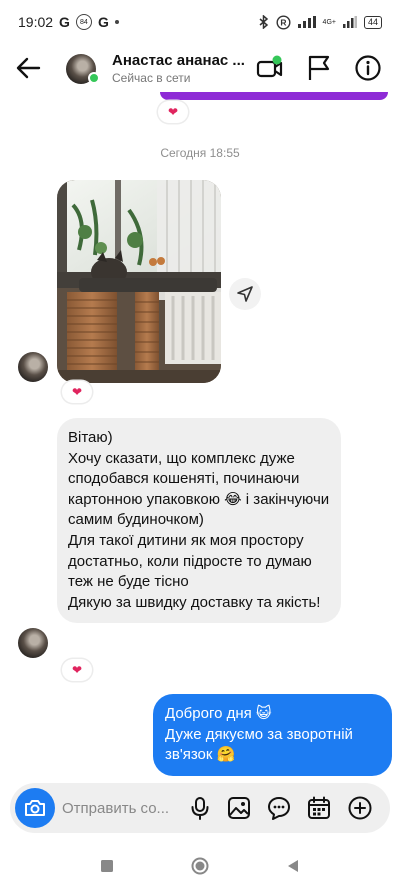 The height and width of the screenshot is (889, 400). Describe the element at coordinates (320, 22) in the screenshot. I see `status-right: R 4G+ 44` at that location.